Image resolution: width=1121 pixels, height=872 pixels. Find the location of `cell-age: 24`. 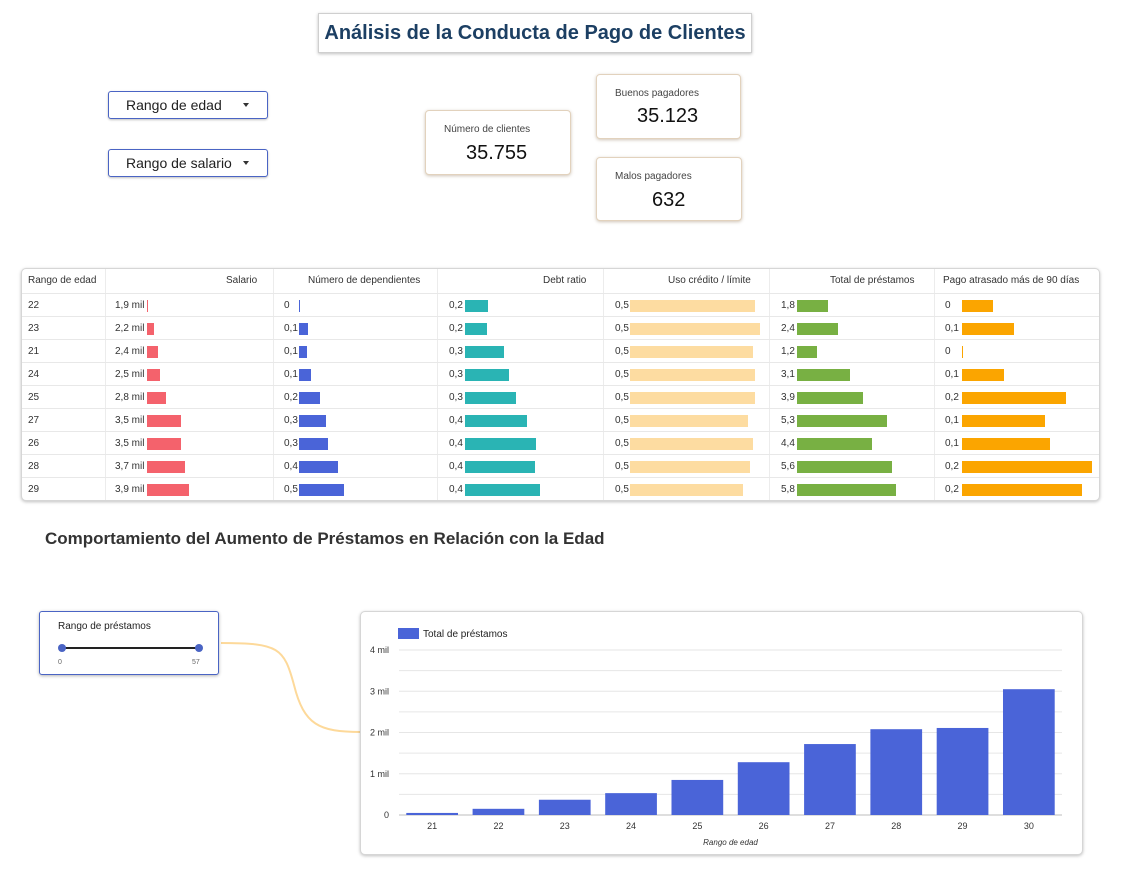

cell-age: 24 is located at coordinates (34, 374).